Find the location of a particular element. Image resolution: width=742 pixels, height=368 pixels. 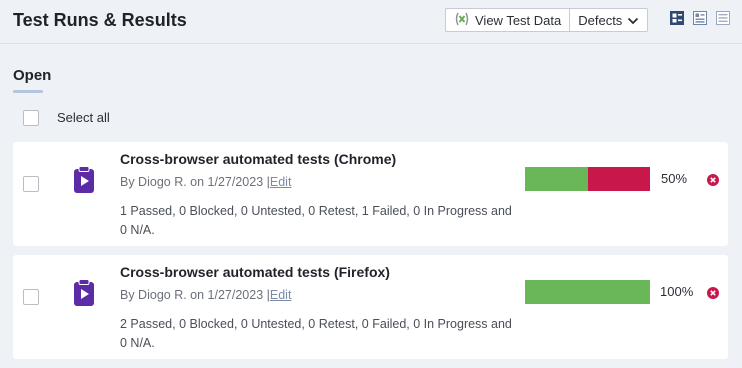

section-underline is located at coordinates (28, 91).